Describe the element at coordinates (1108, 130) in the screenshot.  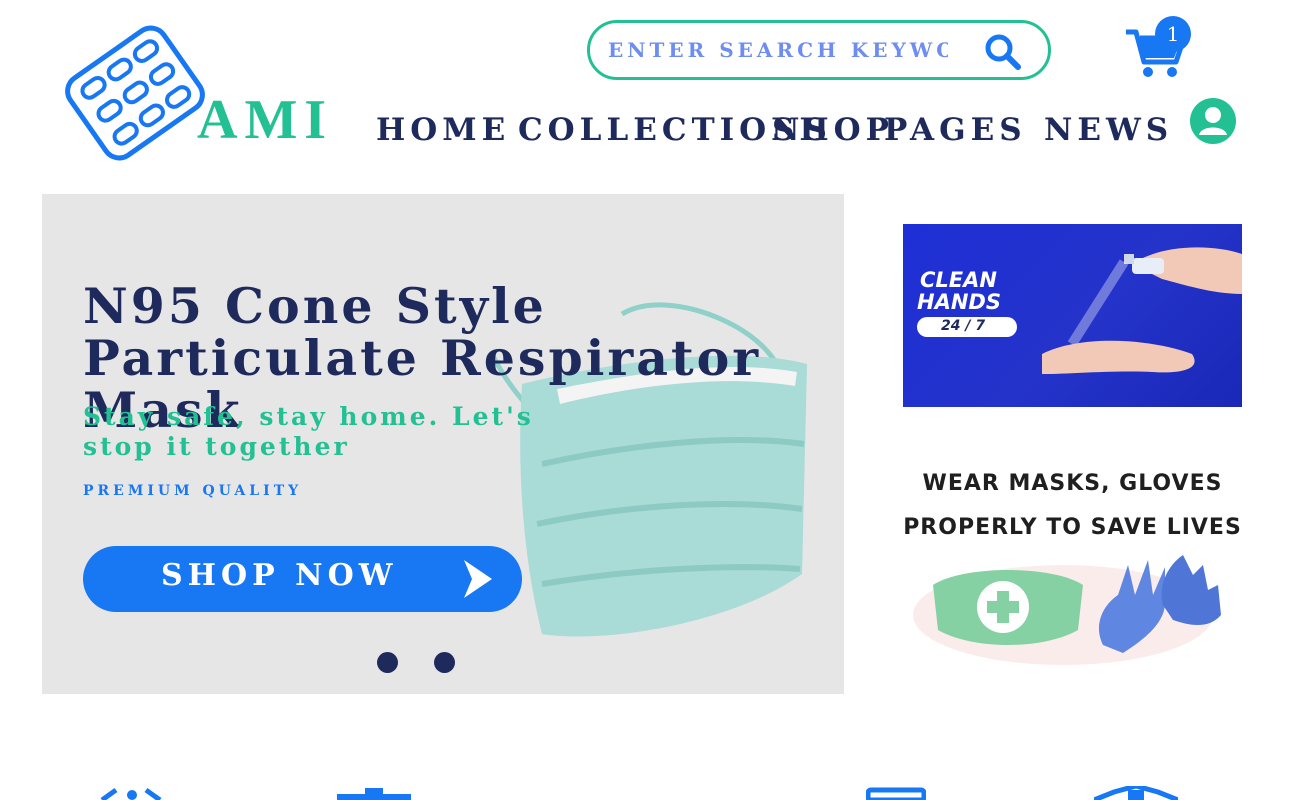
I see `nav-news: NEWS` at that location.